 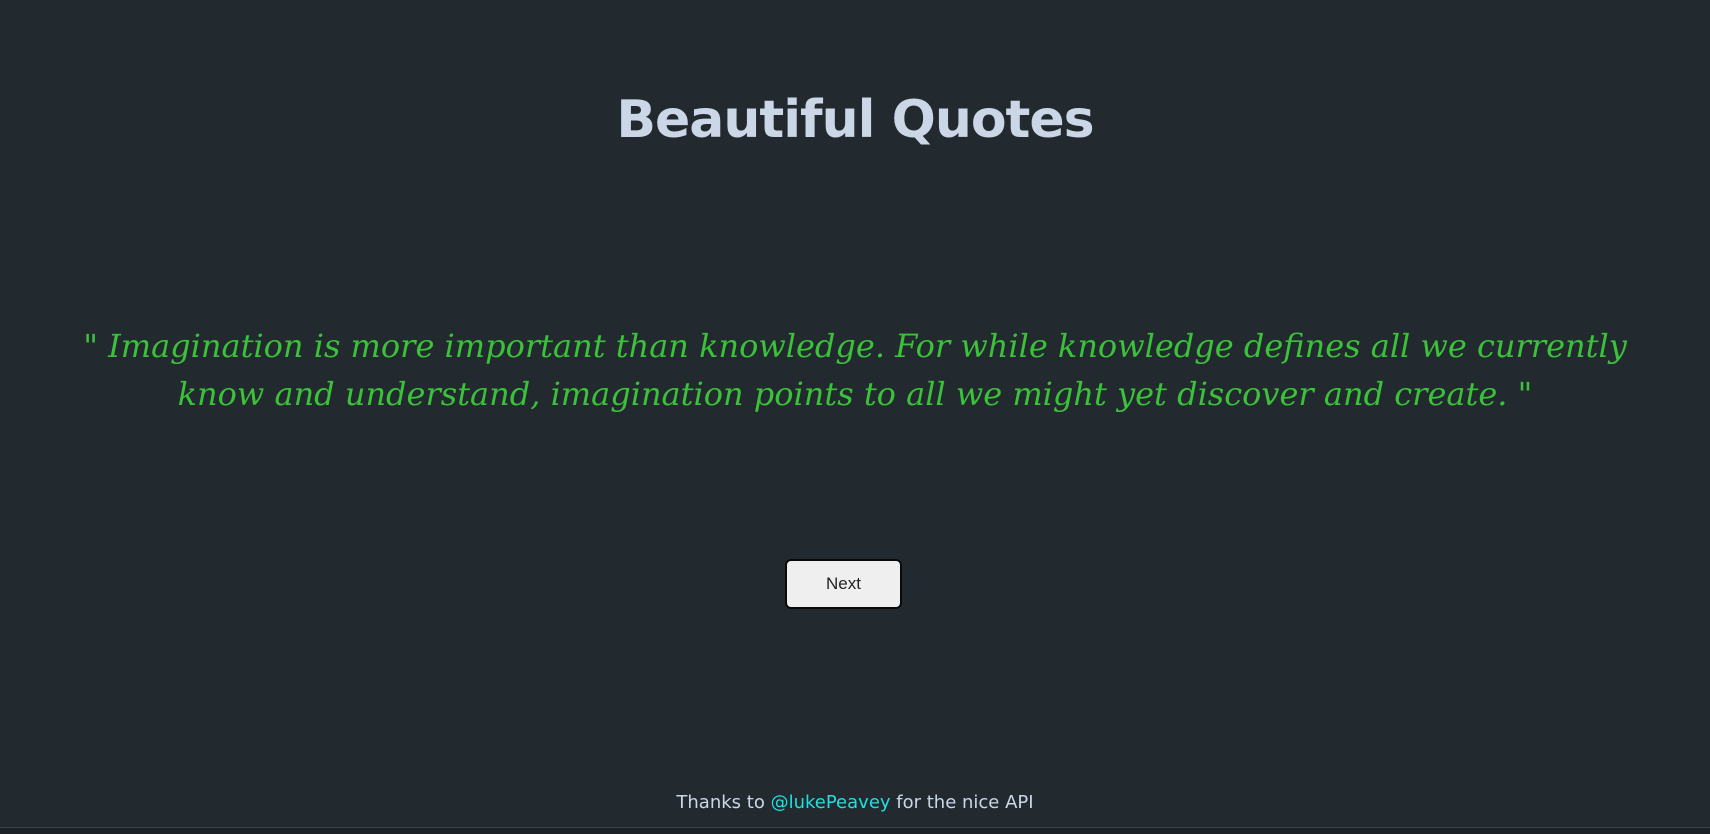 What do you see at coordinates (831, 802) in the screenshot?
I see `author-link: @lukePeavey` at bounding box center [831, 802].